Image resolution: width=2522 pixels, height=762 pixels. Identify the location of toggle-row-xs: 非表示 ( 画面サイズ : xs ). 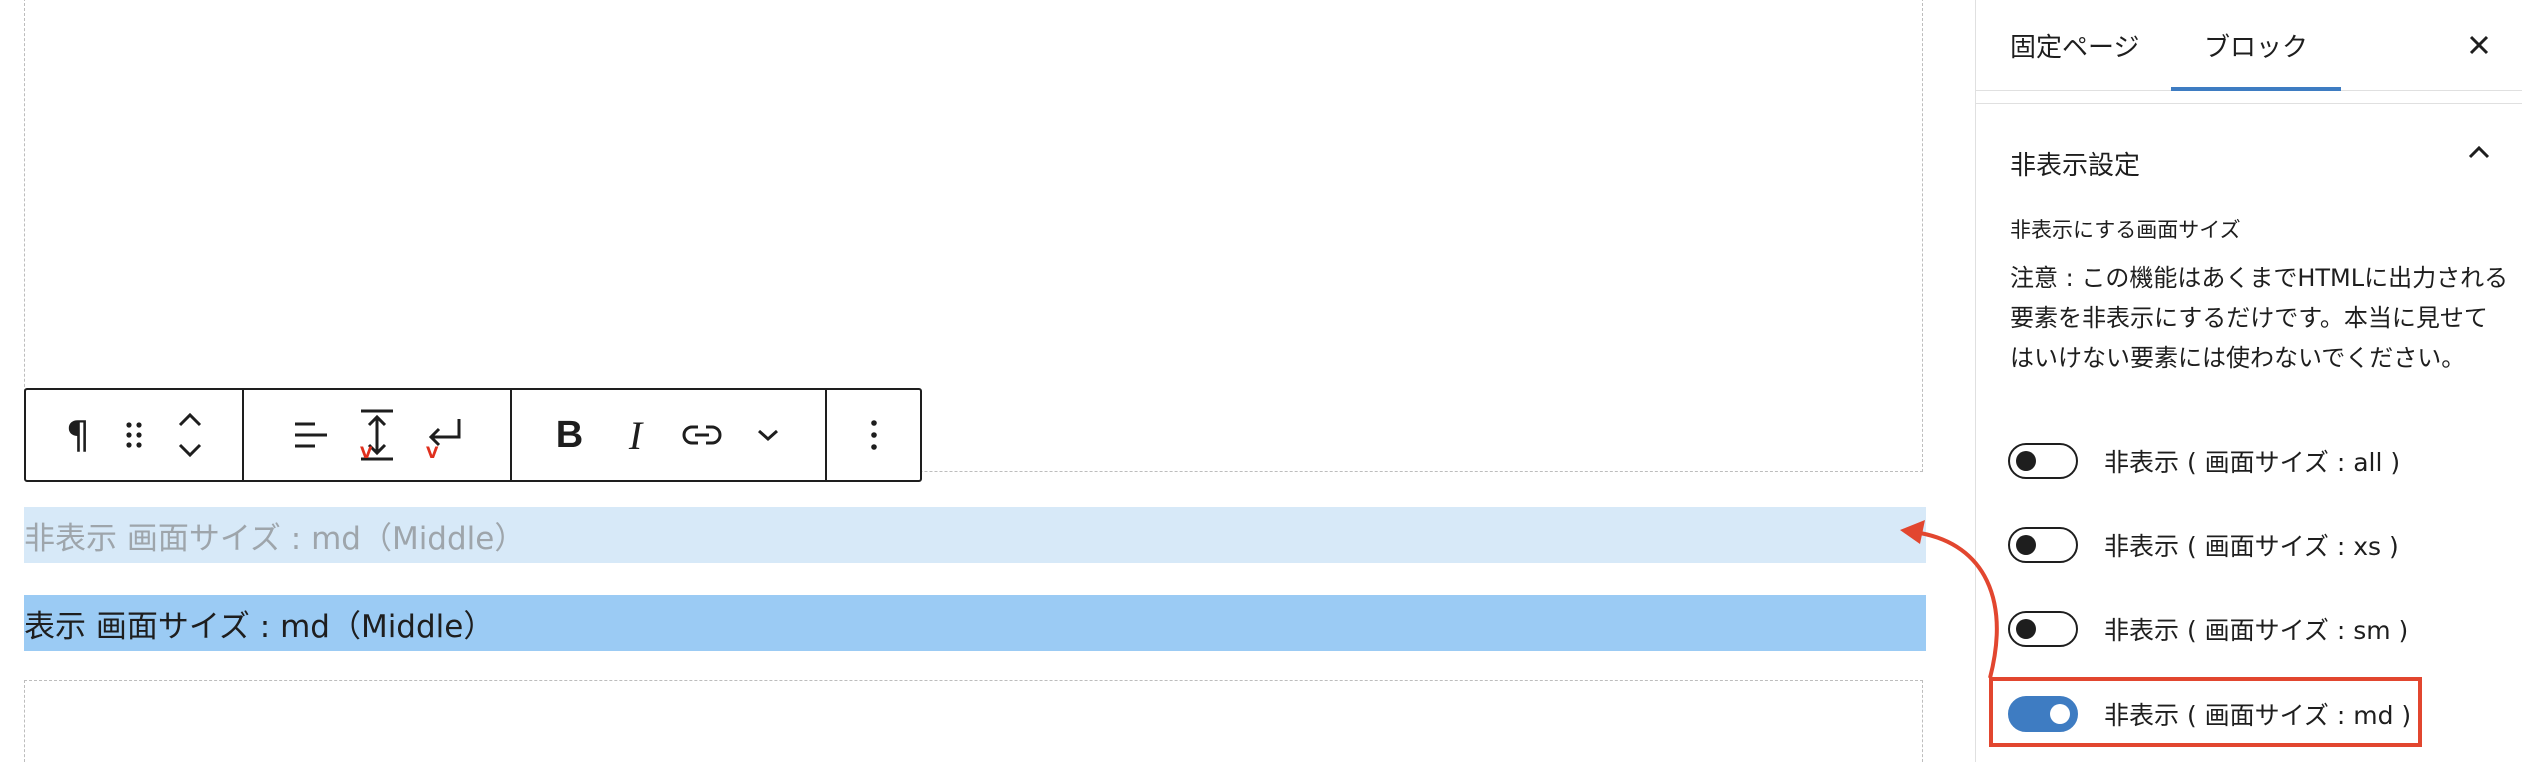
(2203, 545).